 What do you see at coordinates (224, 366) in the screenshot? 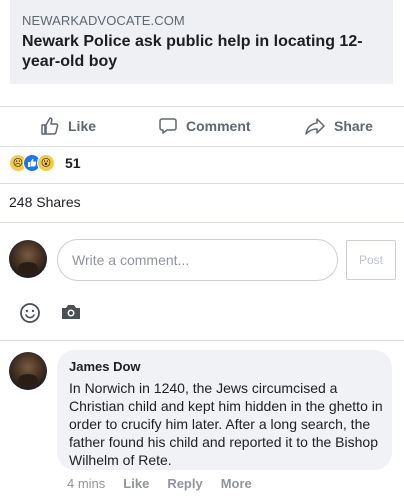
I see `comment-author: James Dow` at bounding box center [224, 366].